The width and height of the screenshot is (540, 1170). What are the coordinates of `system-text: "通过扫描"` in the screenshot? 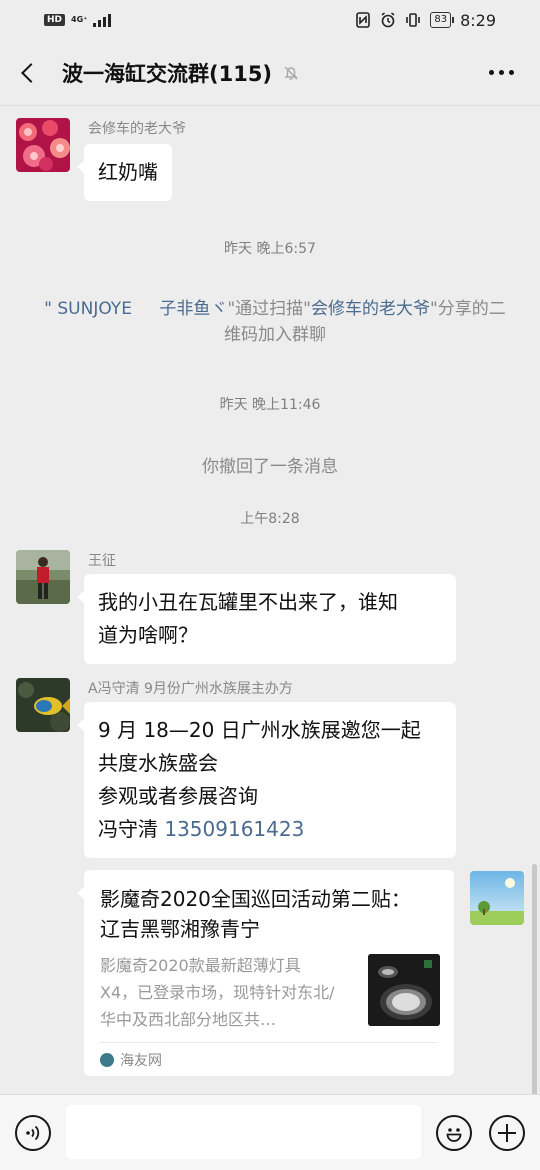 It's located at (269, 309).